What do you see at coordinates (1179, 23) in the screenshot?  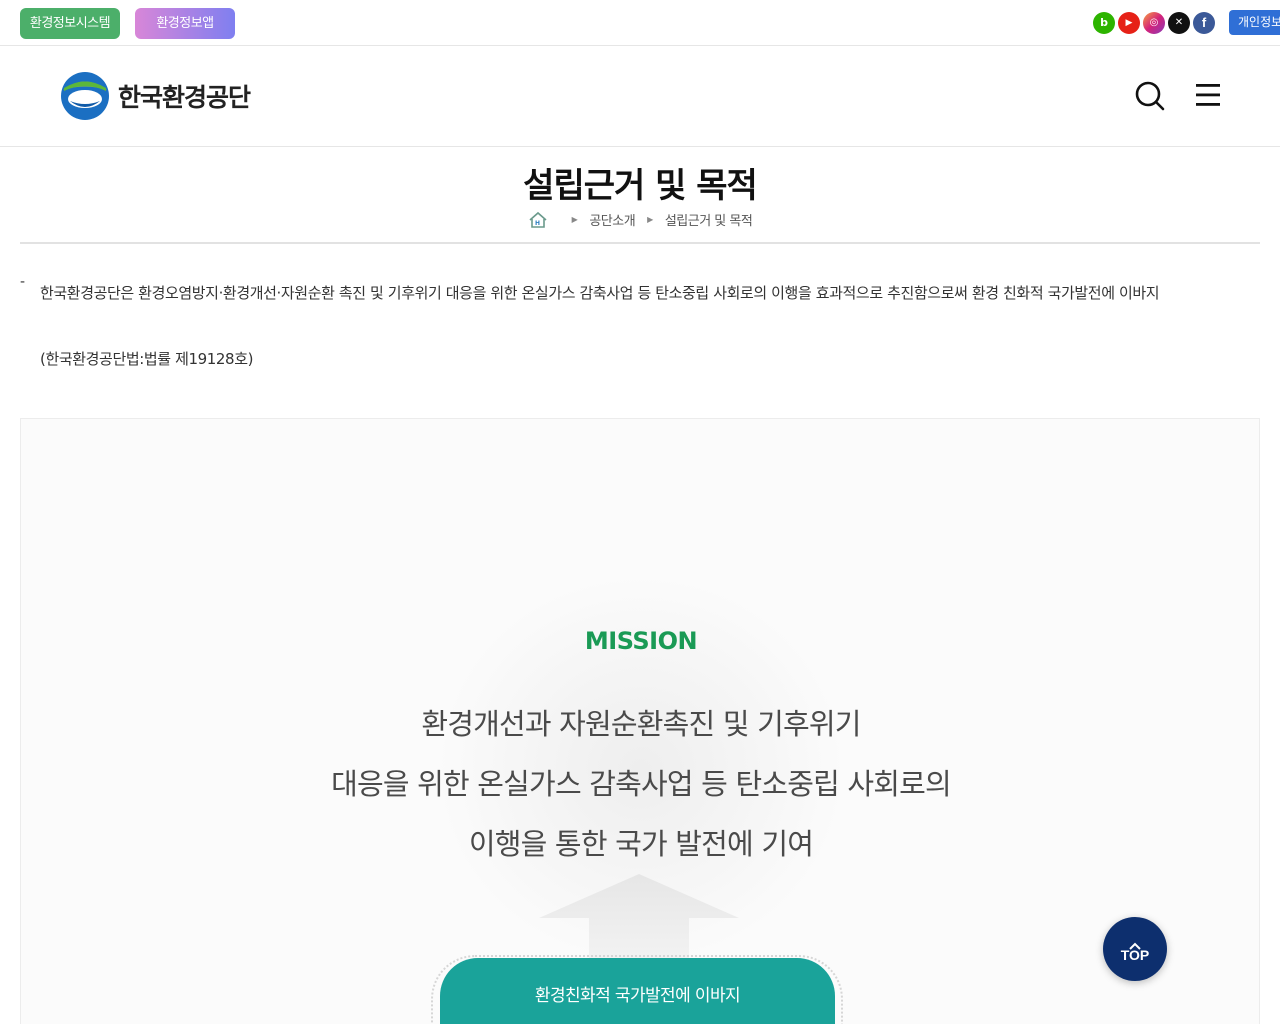 I see `x-icon: ✕` at bounding box center [1179, 23].